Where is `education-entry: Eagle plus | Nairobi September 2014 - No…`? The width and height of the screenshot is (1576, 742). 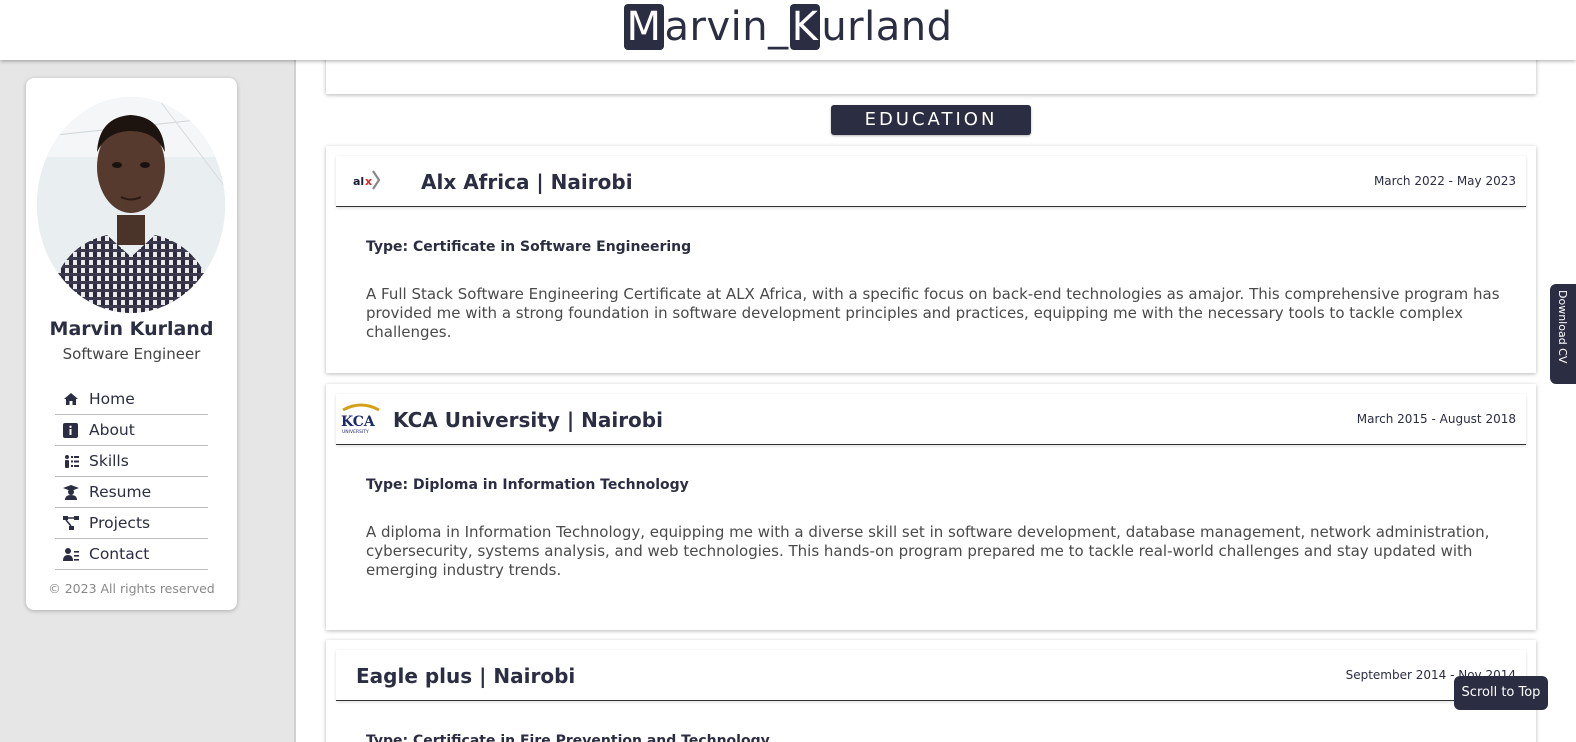 education-entry: Eagle plus | Nairobi September 2014 - No… is located at coordinates (931, 691).